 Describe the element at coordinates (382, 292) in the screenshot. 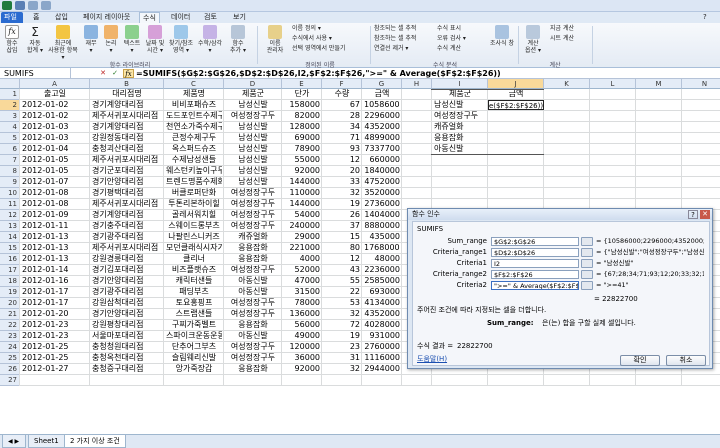

I see `table-cell: 693000` at that location.